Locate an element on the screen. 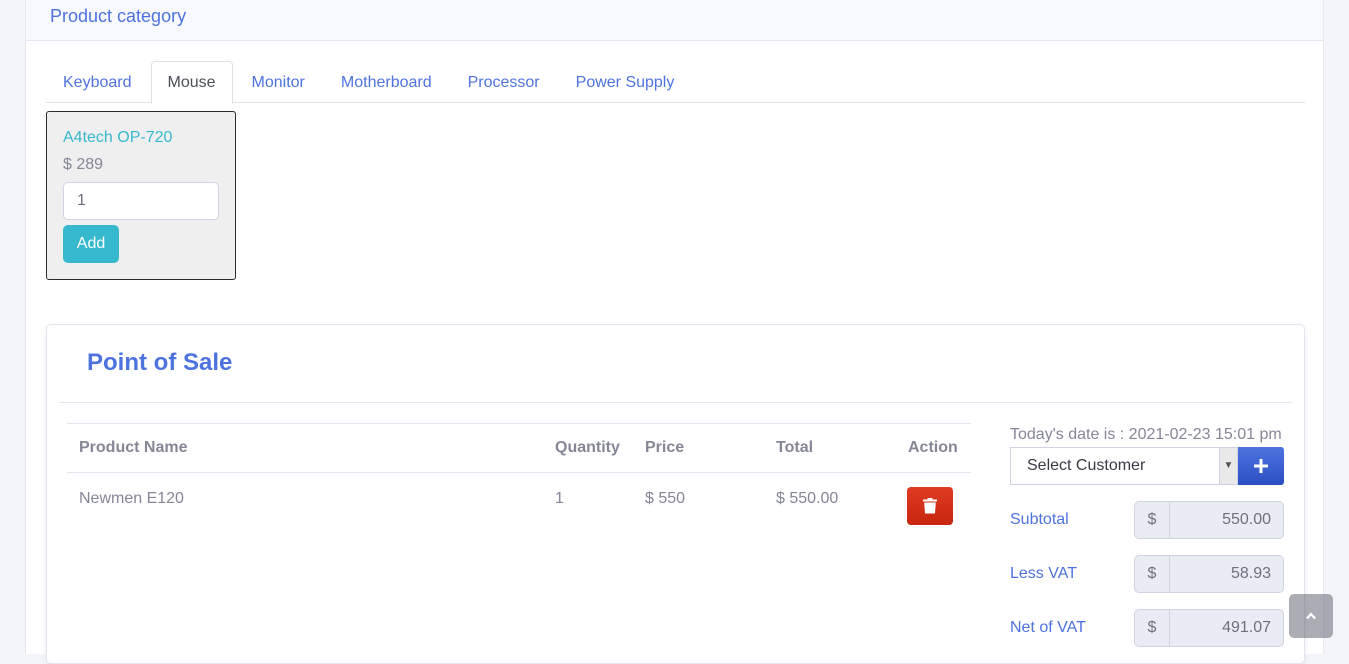 This screenshot has height=664, width=1349. plus-icon is located at coordinates (1261, 466).